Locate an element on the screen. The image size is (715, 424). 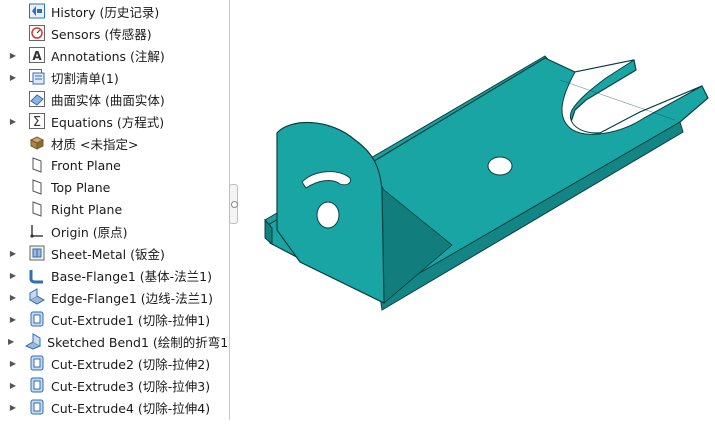
tree-item: 材质 <未指定> is located at coordinates (114, 143).